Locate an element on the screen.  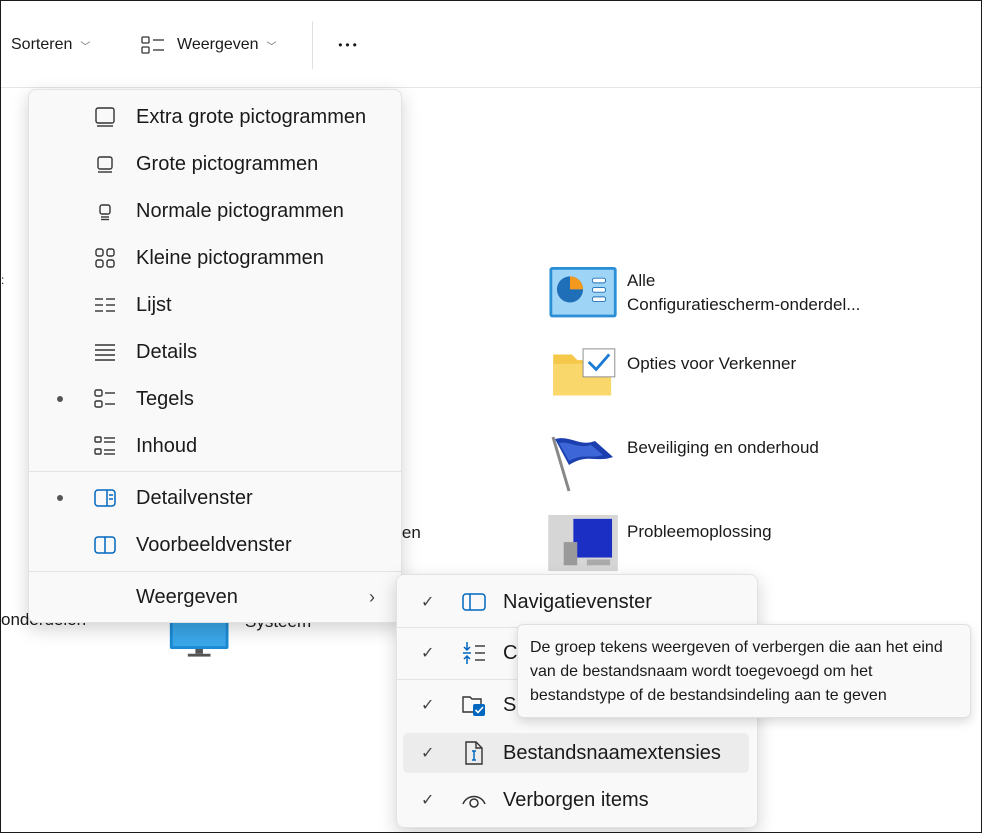
submenu-item-label: Bestandsnaamextensies is located at coordinates (612, 752).